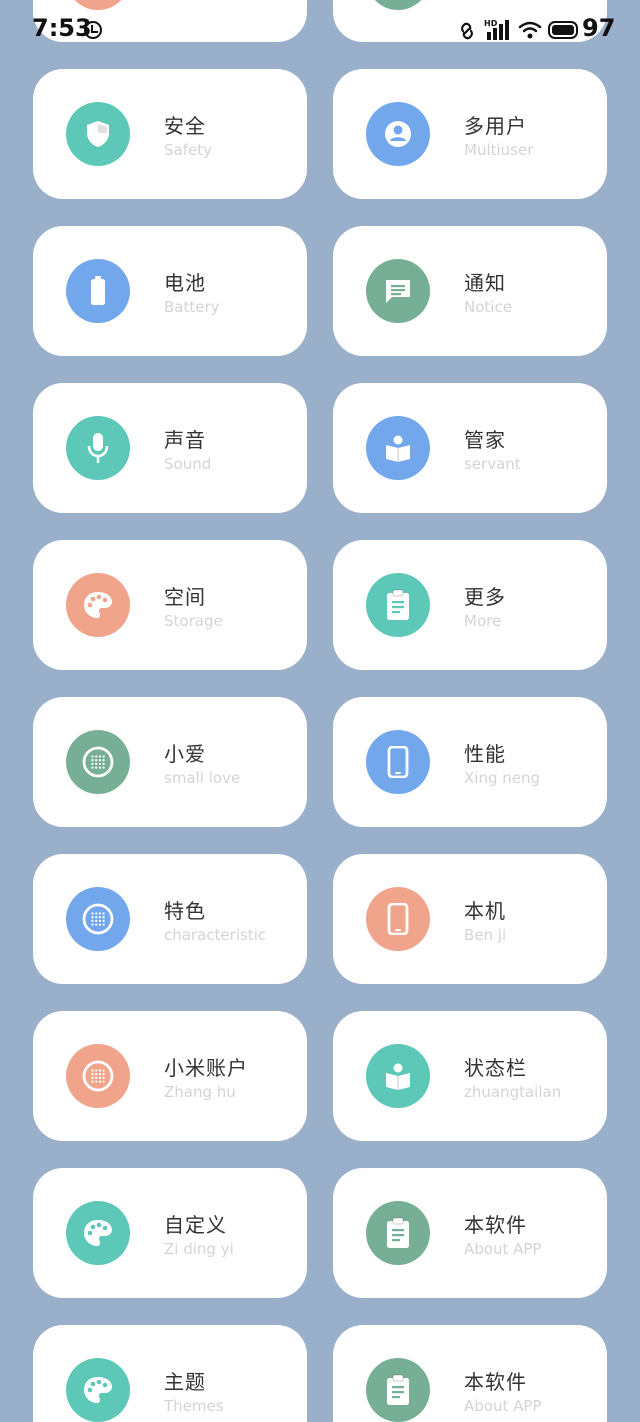 The height and width of the screenshot is (1422, 640). Describe the element at coordinates (499, 150) in the screenshot. I see `tile-subtitle: Multiuser` at that location.